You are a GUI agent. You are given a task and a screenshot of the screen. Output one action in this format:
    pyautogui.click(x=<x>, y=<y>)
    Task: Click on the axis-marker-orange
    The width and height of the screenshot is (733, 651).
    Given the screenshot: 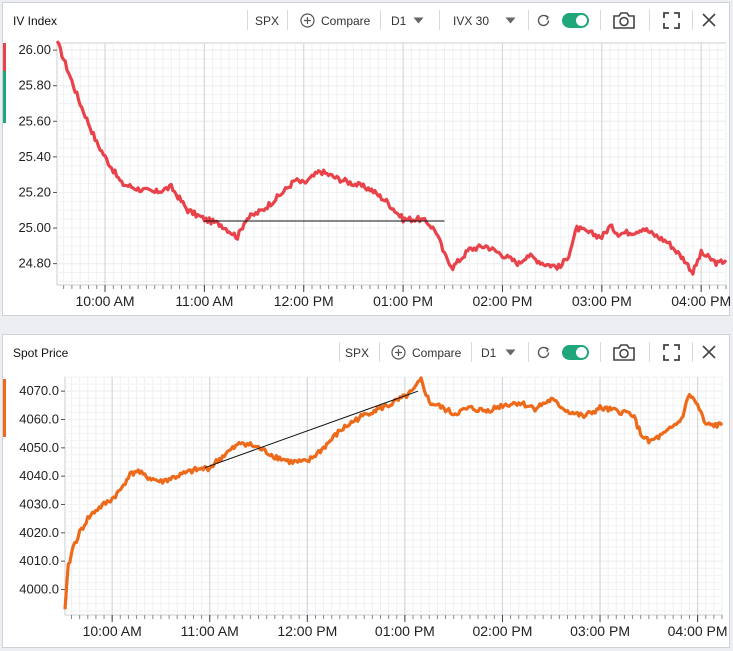 What is the action you would take?
    pyautogui.click(x=4, y=408)
    